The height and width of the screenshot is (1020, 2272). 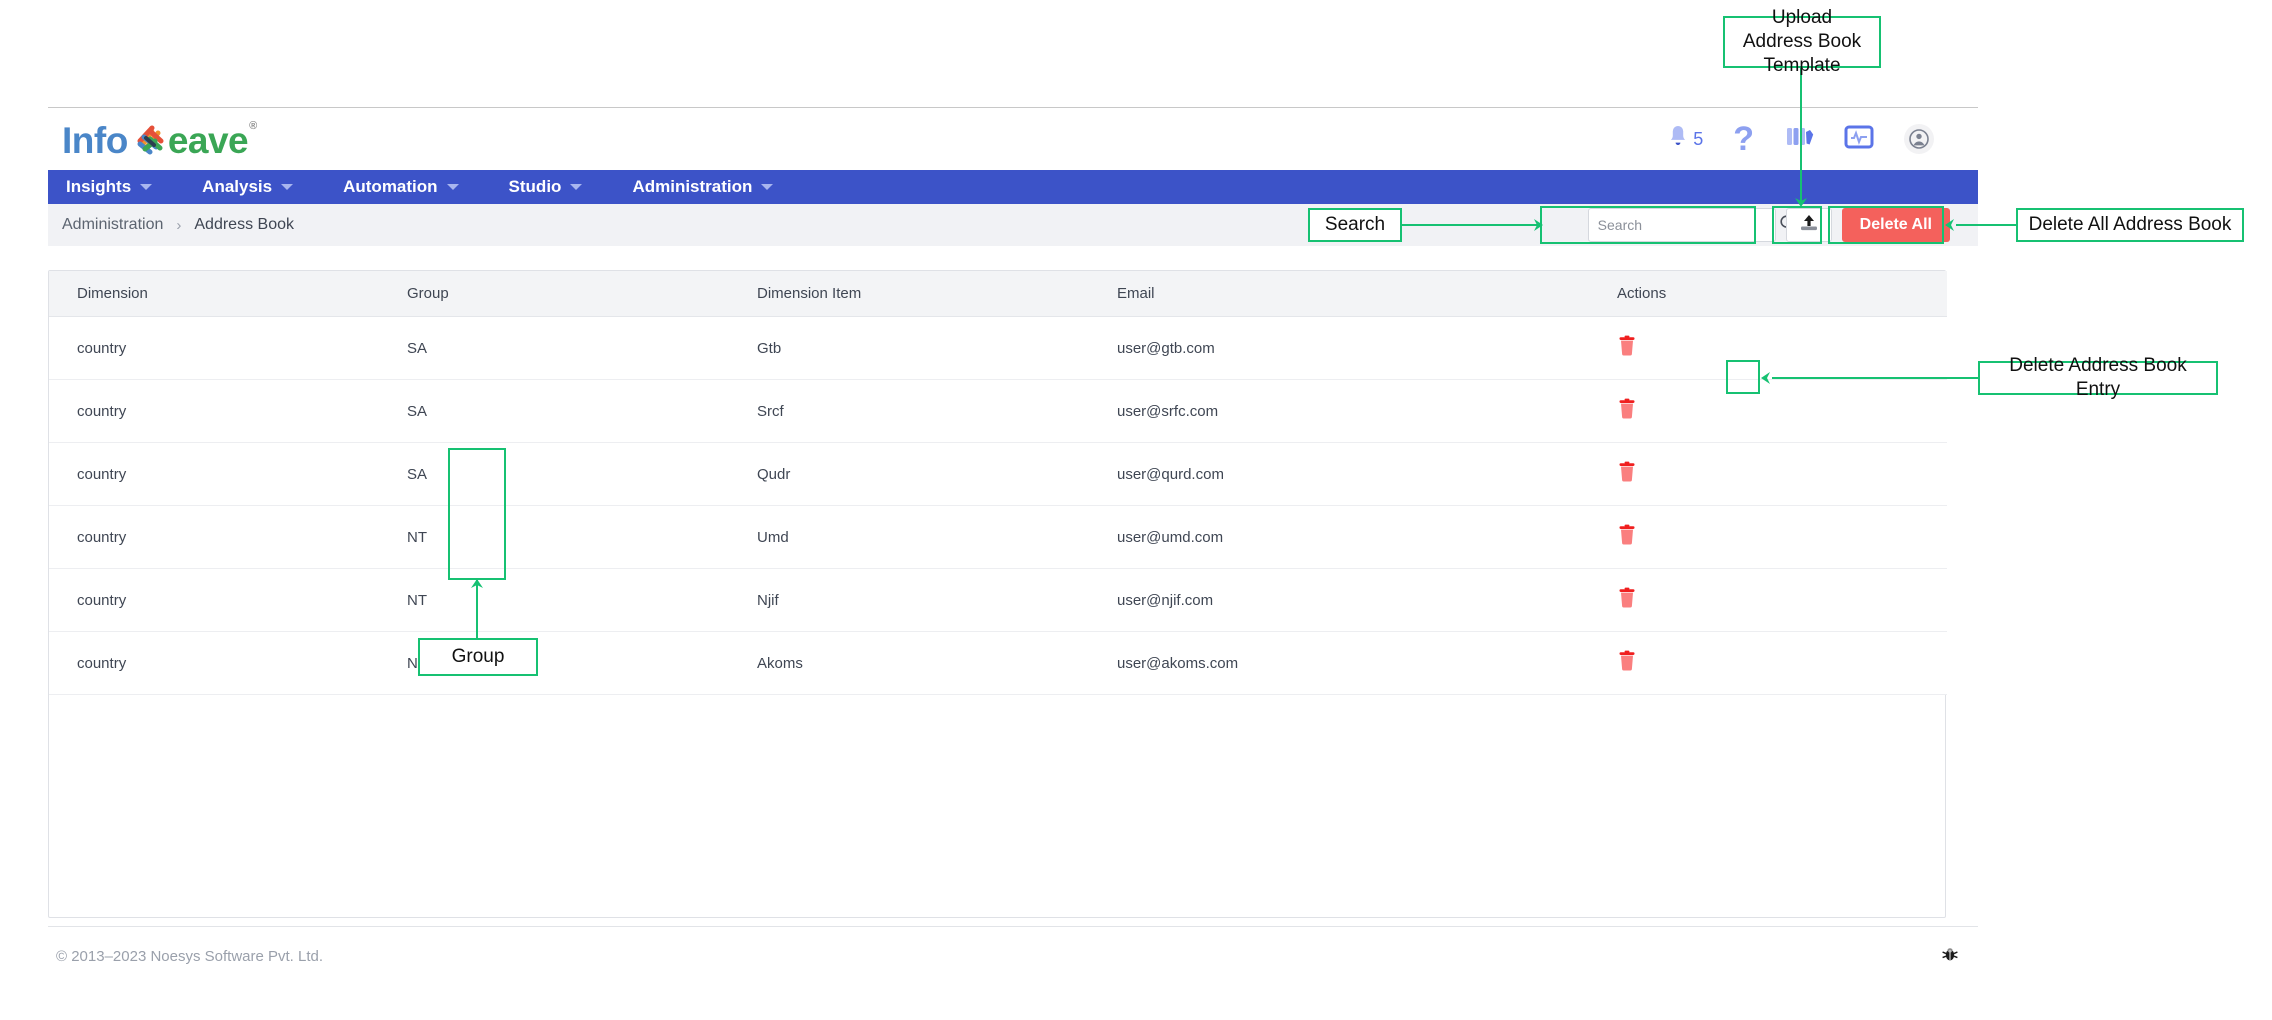 I want to click on bell-icon, so click(x=1678, y=139).